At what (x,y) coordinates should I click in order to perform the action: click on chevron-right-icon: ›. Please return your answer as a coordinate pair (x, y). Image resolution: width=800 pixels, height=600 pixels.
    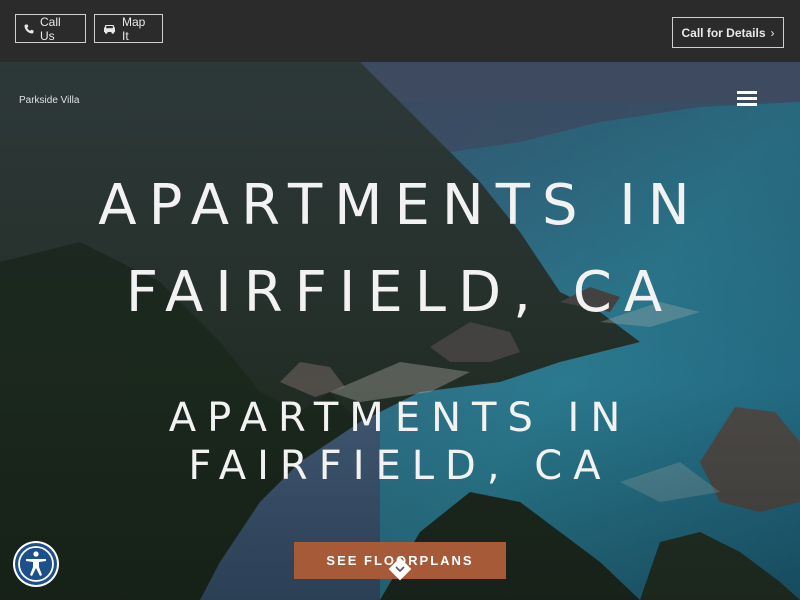
    Looking at the image, I should click on (772, 32).